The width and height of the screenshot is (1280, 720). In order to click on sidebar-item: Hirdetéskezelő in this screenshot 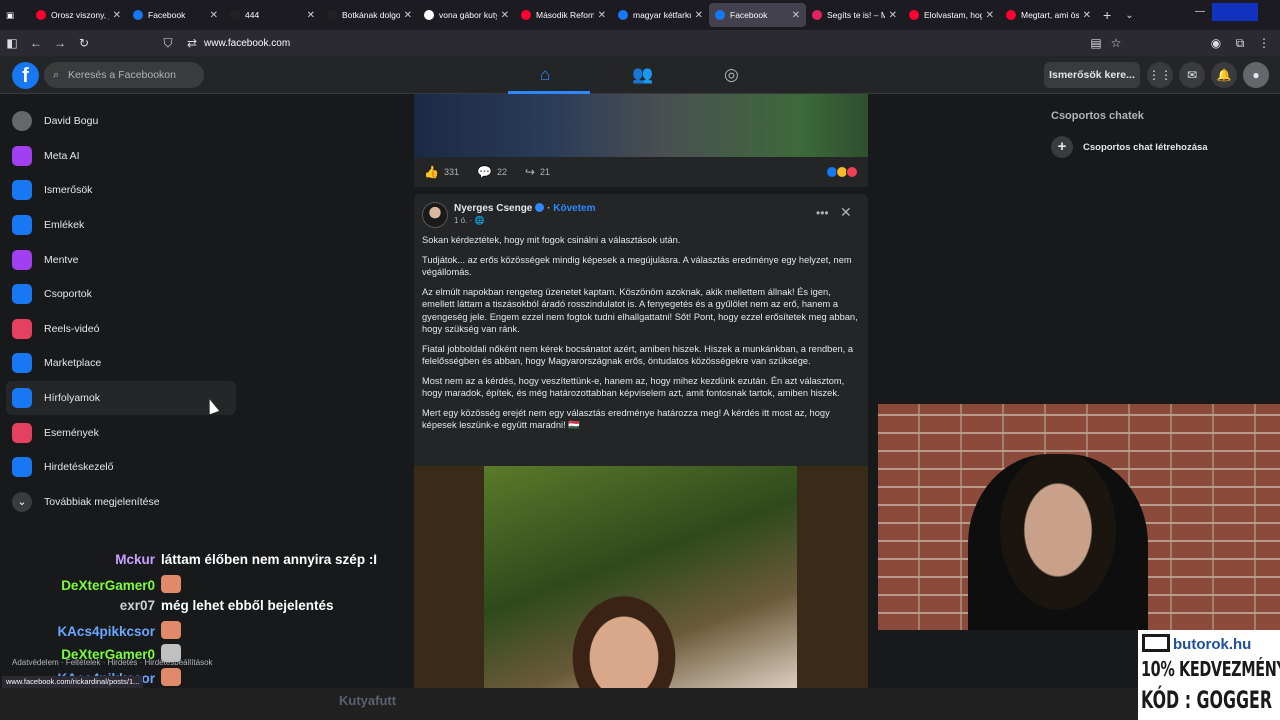, I will do `click(121, 467)`.